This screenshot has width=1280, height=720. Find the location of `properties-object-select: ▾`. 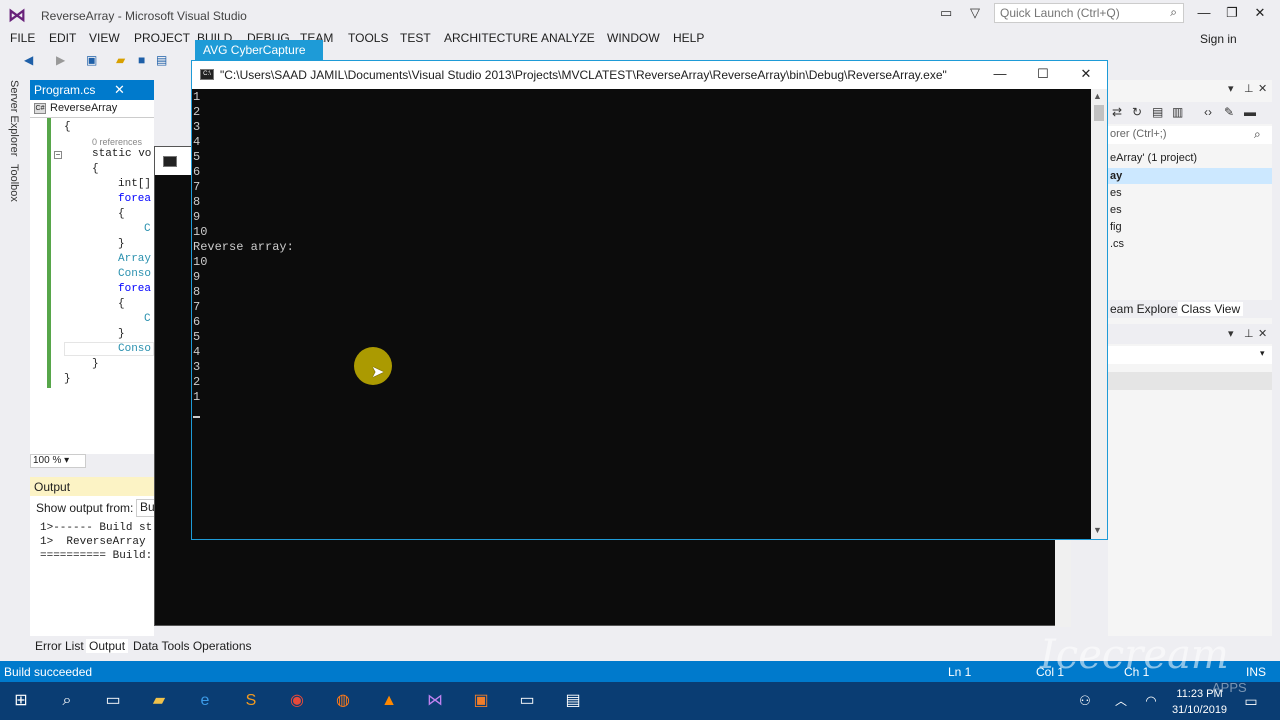

properties-object-select: ▾ is located at coordinates (1190, 355).